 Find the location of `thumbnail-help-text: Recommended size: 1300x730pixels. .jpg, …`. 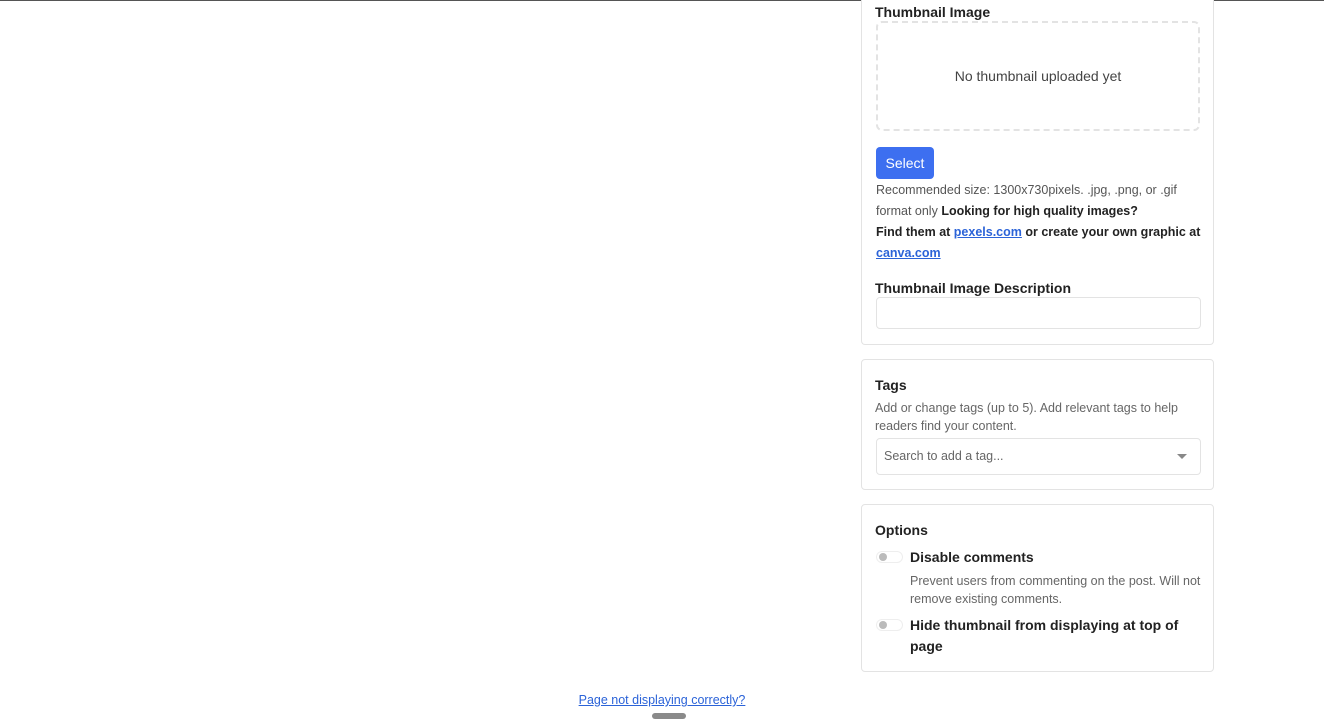

thumbnail-help-text: Recommended size: 1300x730pixels. .jpg, … is located at coordinates (1042, 222).